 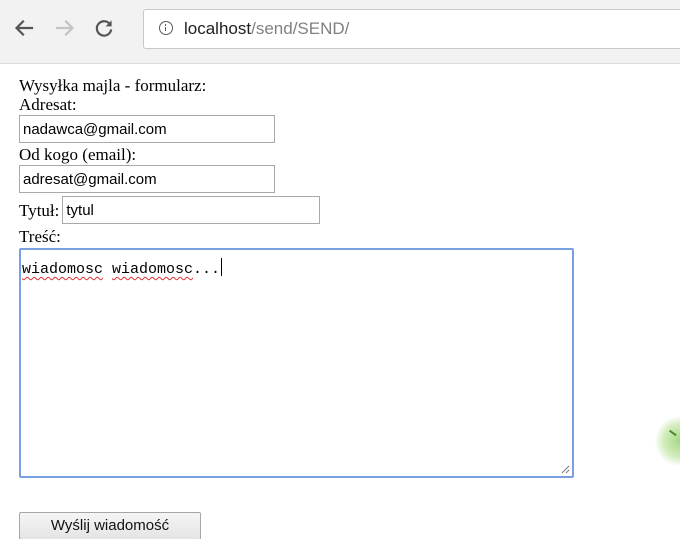 I want to click on arrow-left-icon, so click(x=24, y=28).